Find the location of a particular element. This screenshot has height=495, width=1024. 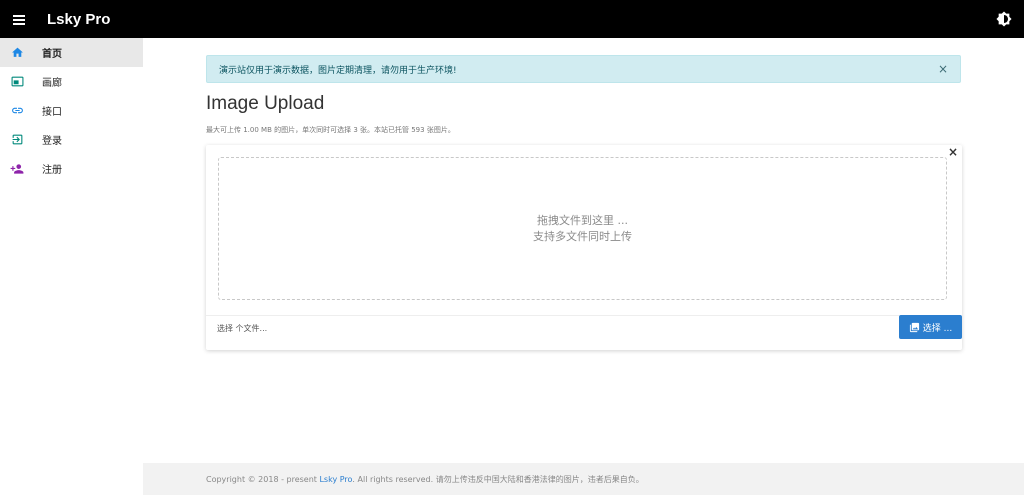

gallery-icon is located at coordinates (17, 81).